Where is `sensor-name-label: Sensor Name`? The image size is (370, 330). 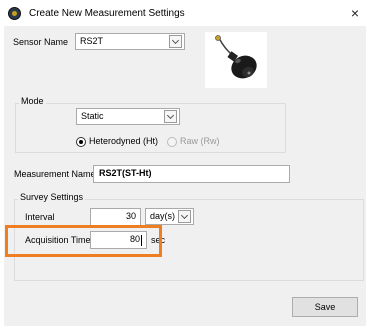
sensor-name-label: Sensor Name is located at coordinates (41, 42).